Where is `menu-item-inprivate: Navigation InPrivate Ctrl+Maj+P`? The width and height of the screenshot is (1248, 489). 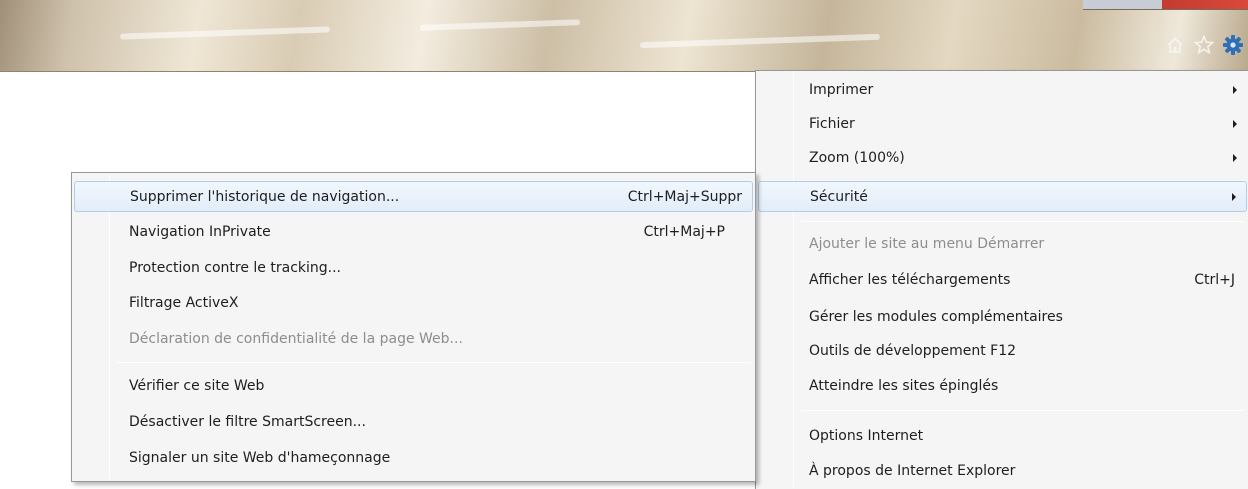 menu-item-inprivate: Navigation InPrivate Ctrl+Maj+P is located at coordinates (413, 231).